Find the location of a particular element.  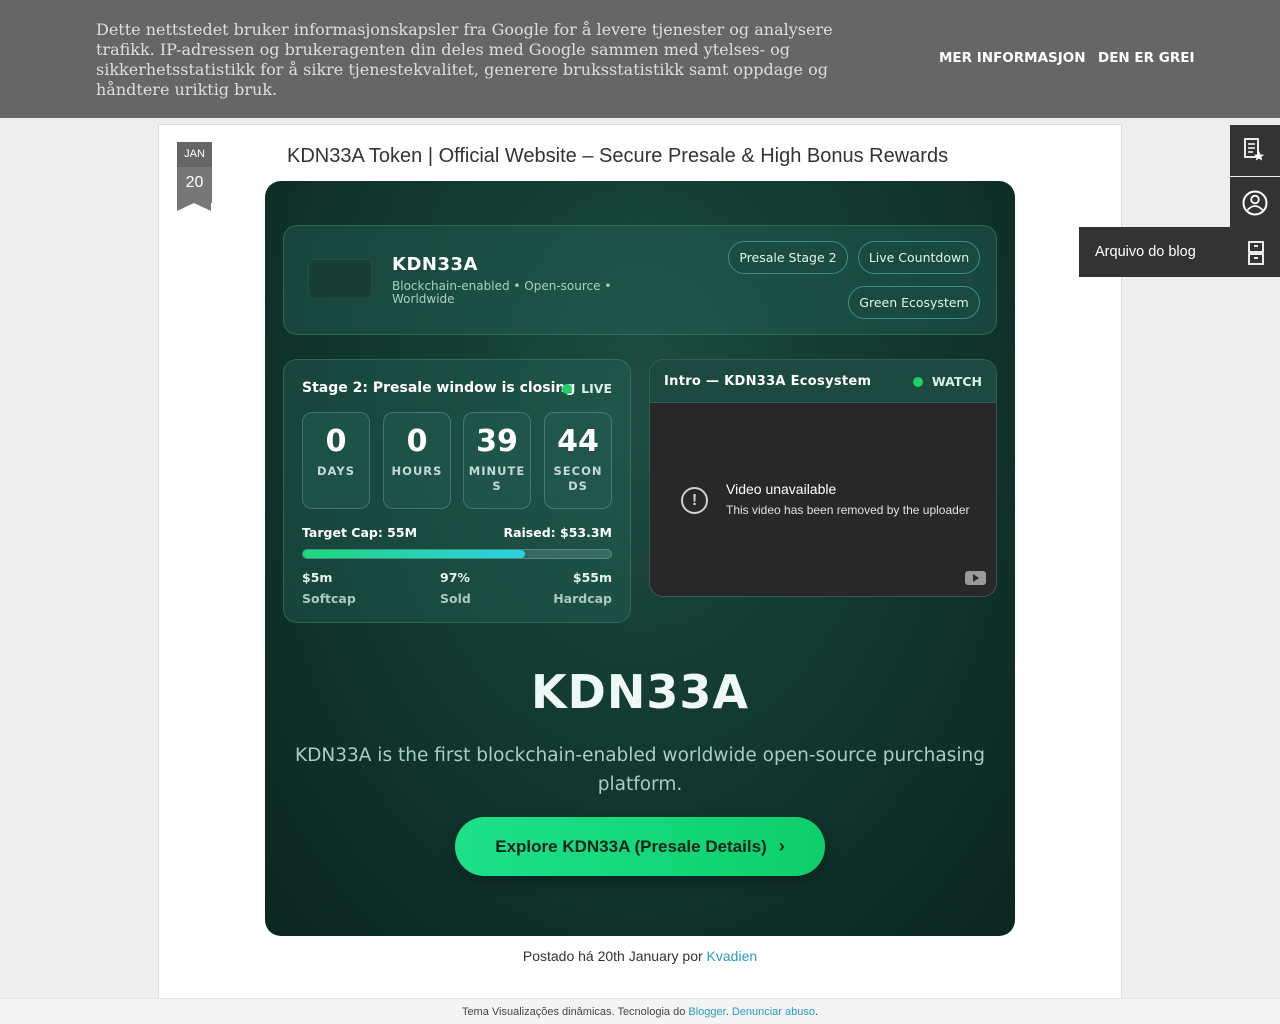

footer-suffix: . is located at coordinates (817, 1012).